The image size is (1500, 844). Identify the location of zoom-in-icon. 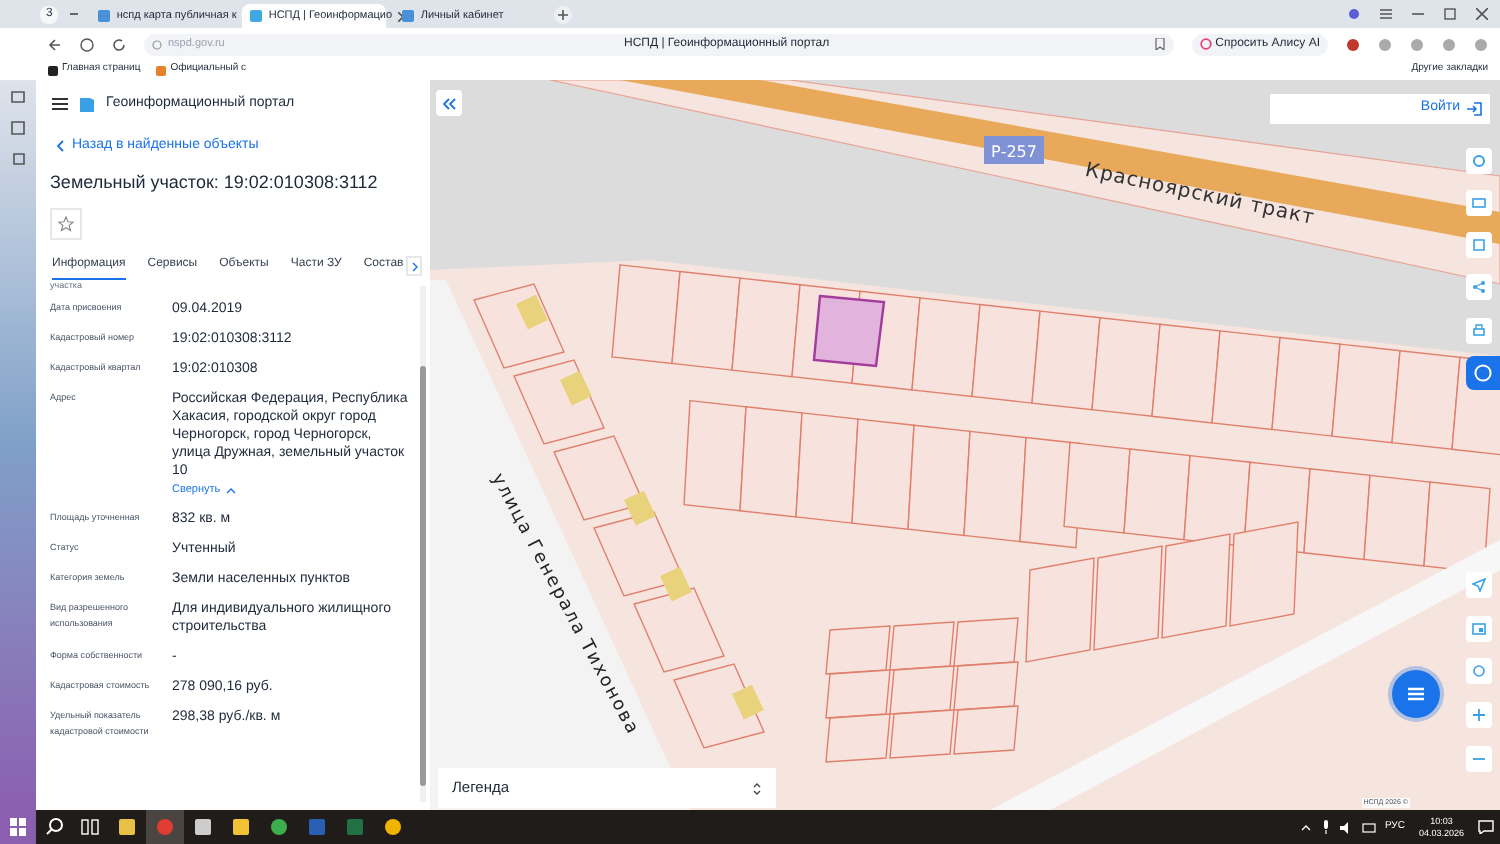
(1479, 715).